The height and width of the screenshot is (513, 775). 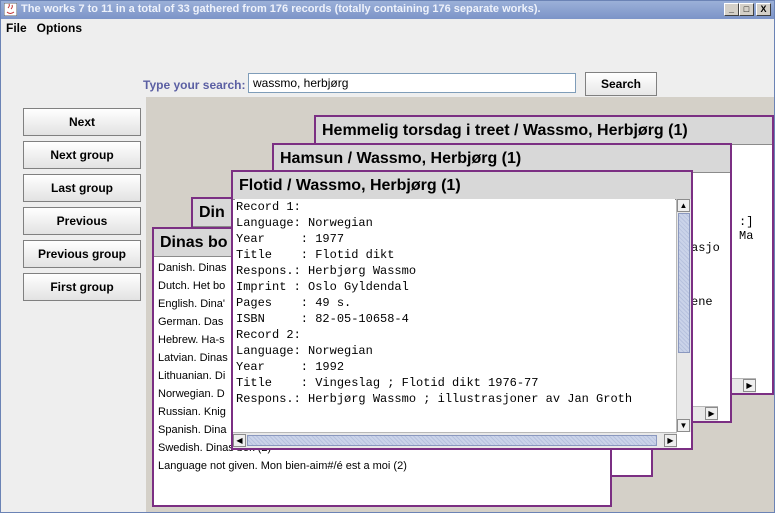 I want to click on scroll-down-icon: ▼, so click(x=683, y=425).